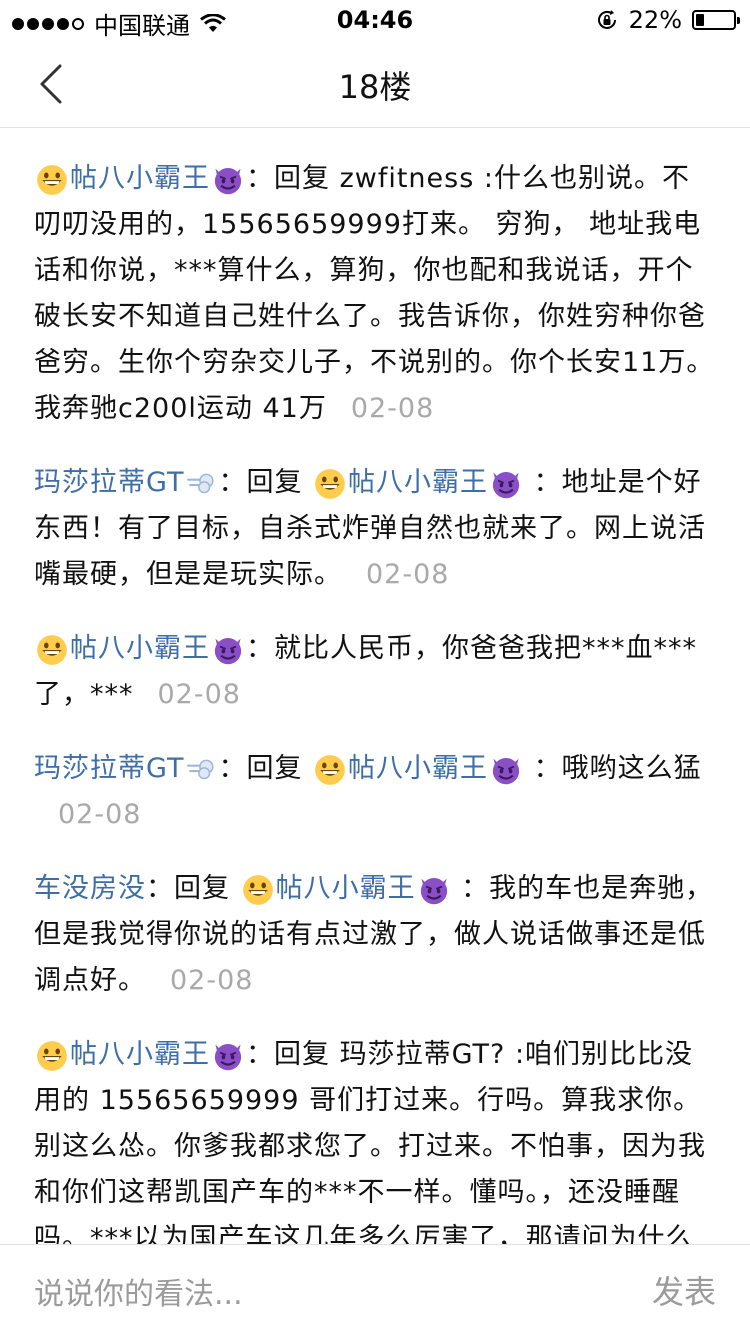 This screenshot has height=1334, width=750. What do you see at coordinates (655, 20) in the screenshot?
I see `battery-percentage: 22%` at bounding box center [655, 20].